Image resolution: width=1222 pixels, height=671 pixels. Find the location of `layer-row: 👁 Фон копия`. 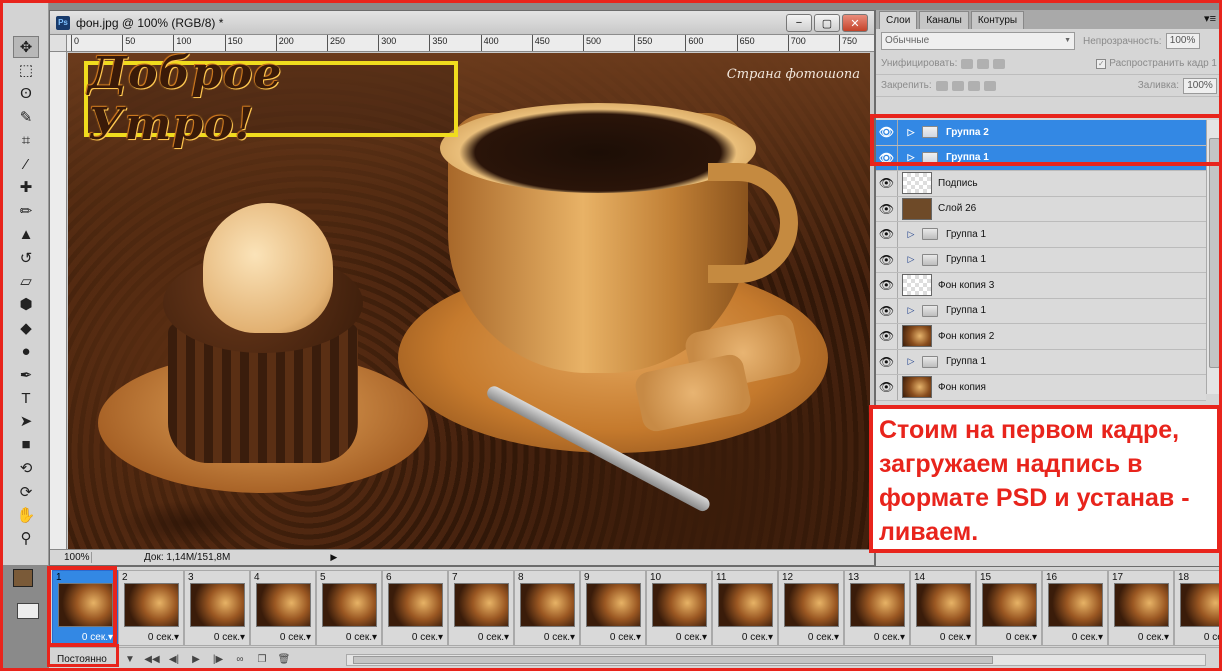

layer-row: 👁 Фон копия is located at coordinates (1041, 388).